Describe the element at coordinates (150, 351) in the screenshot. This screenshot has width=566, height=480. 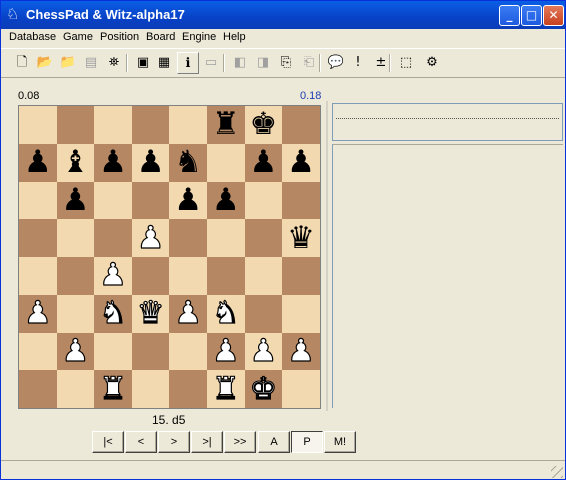
I see `square-d2` at that location.